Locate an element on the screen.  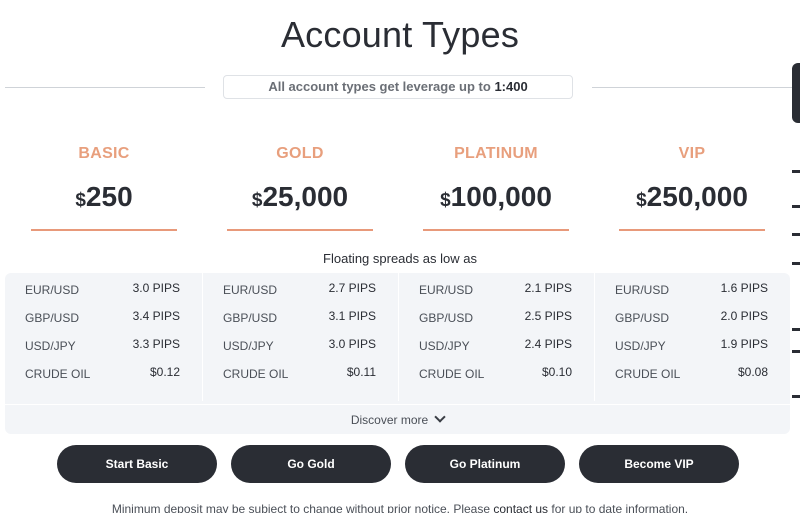
deposit-amount: 250 is located at coordinates (109, 196).